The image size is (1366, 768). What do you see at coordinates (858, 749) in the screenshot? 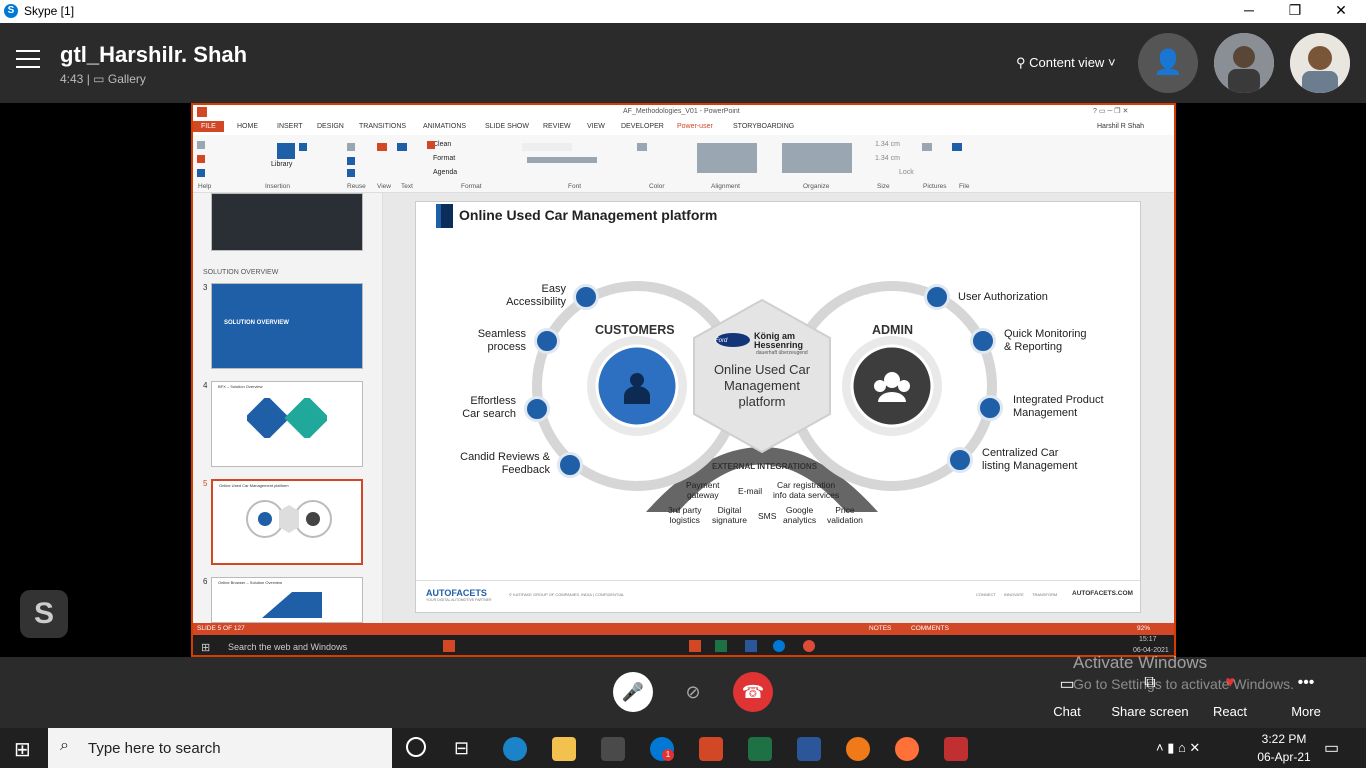
I see `app-flame-icon` at bounding box center [858, 749].